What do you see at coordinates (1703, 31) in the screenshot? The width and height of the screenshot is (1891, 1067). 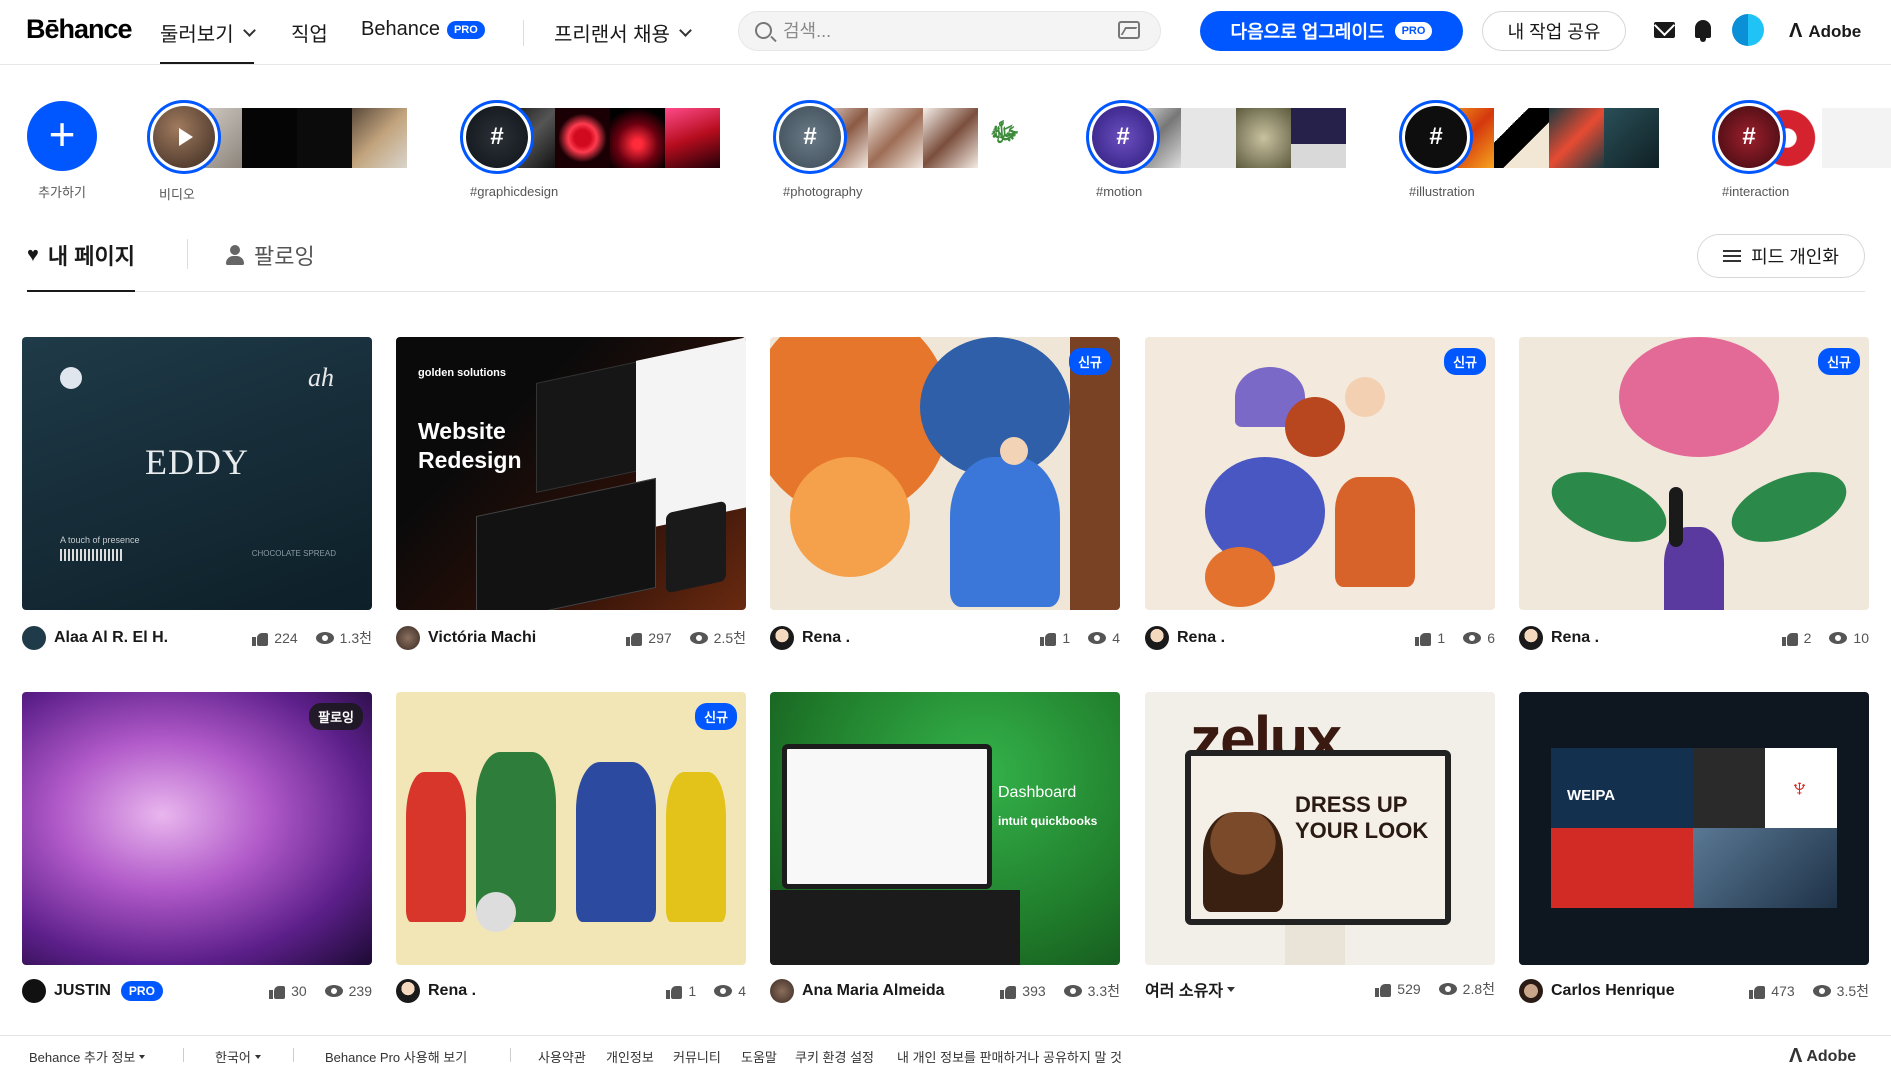 I see `bell-icon` at bounding box center [1703, 31].